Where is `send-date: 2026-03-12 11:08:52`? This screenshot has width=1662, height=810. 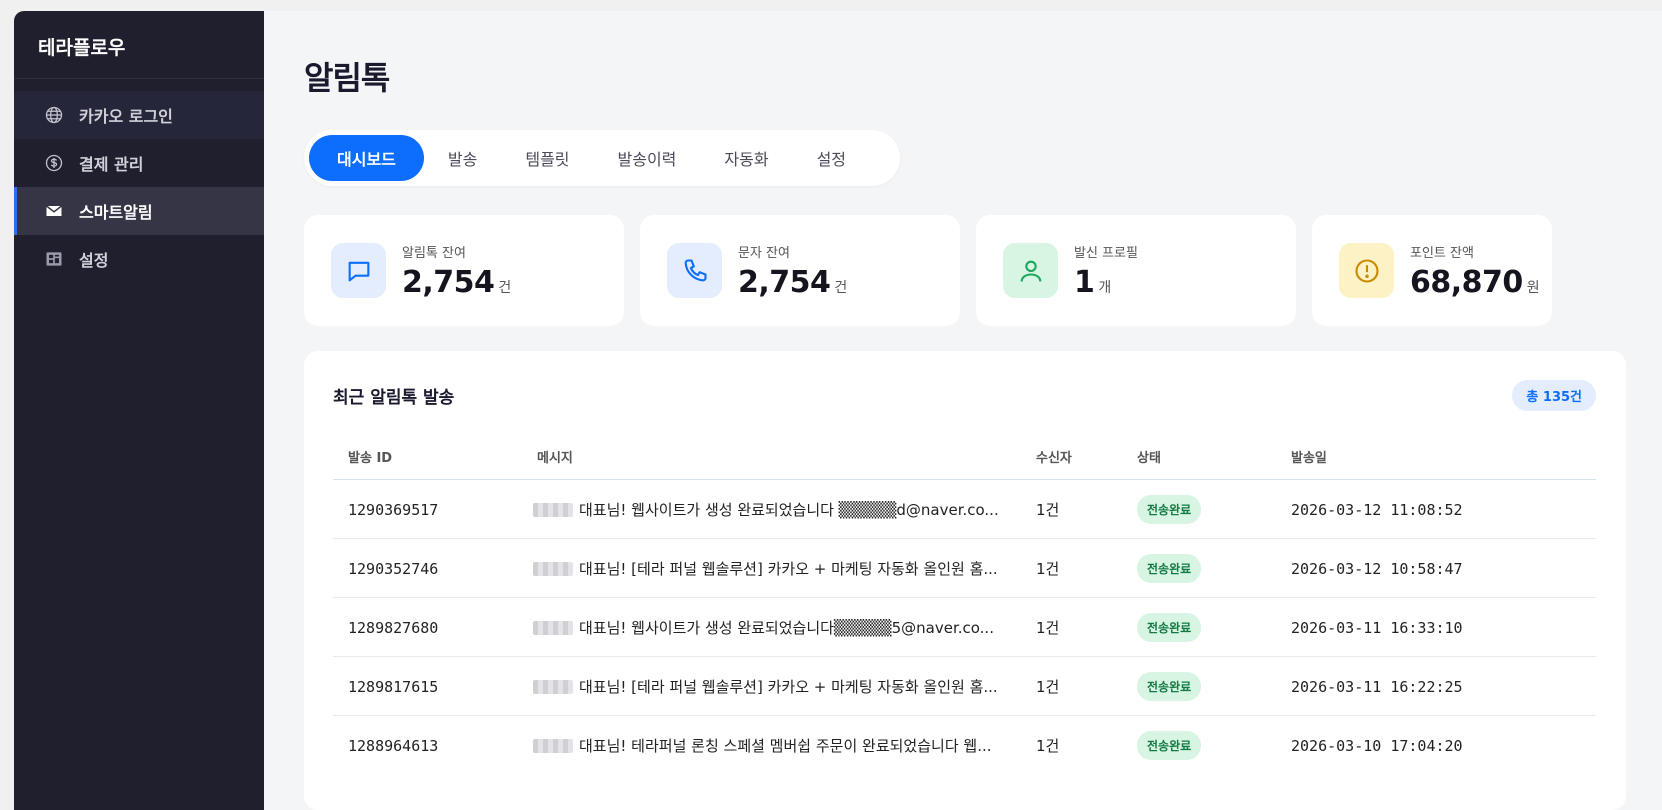
send-date: 2026-03-12 11:08:52 is located at coordinates (1377, 509).